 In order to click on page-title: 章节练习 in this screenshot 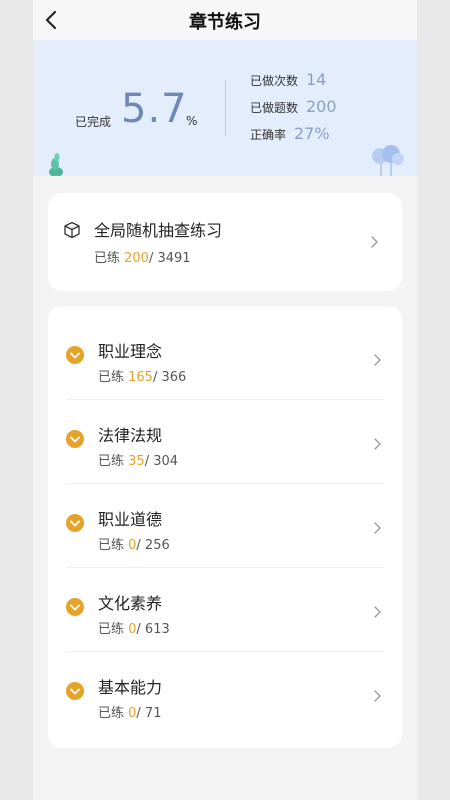, I will do `click(225, 22)`.